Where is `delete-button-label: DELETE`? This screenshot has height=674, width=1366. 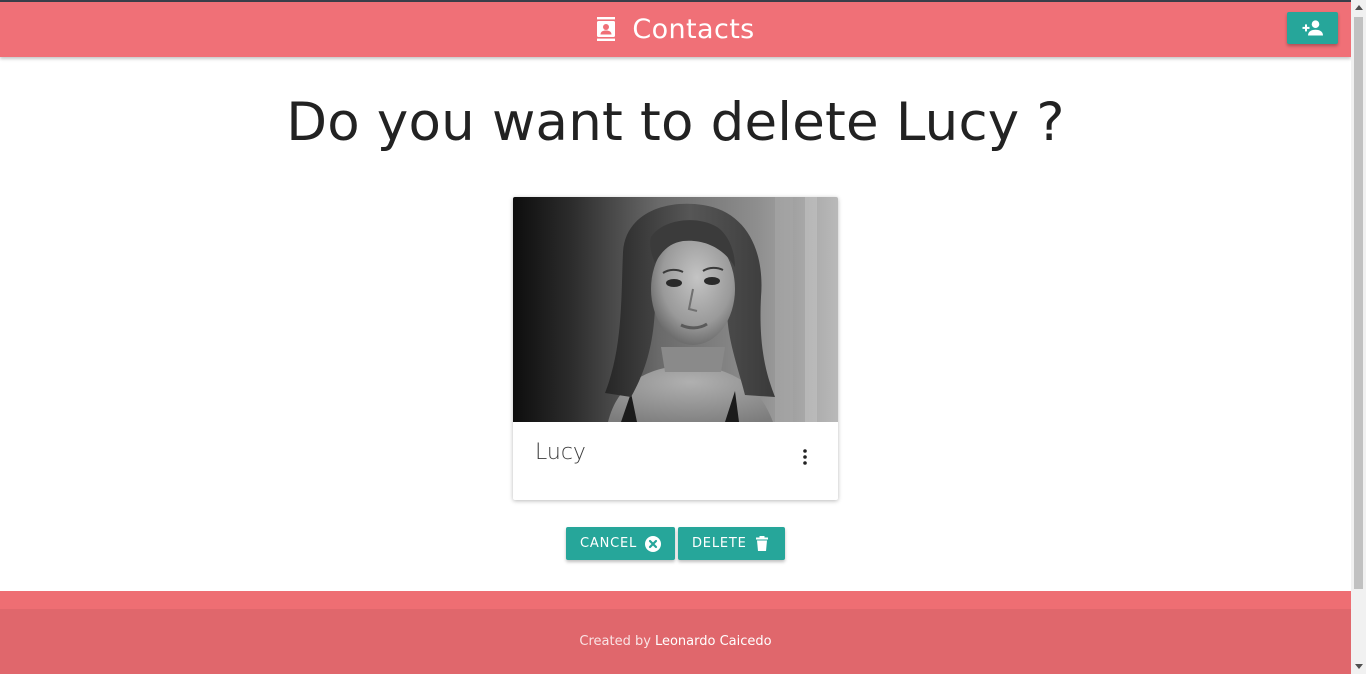
delete-button-label: DELETE is located at coordinates (719, 543).